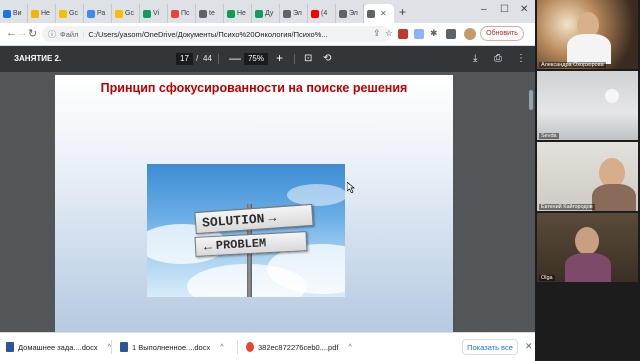 The height and width of the screenshot is (361, 640). What do you see at coordinates (490, 347) in the screenshot?
I see `show-all-button: Показать все` at bounding box center [490, 347].